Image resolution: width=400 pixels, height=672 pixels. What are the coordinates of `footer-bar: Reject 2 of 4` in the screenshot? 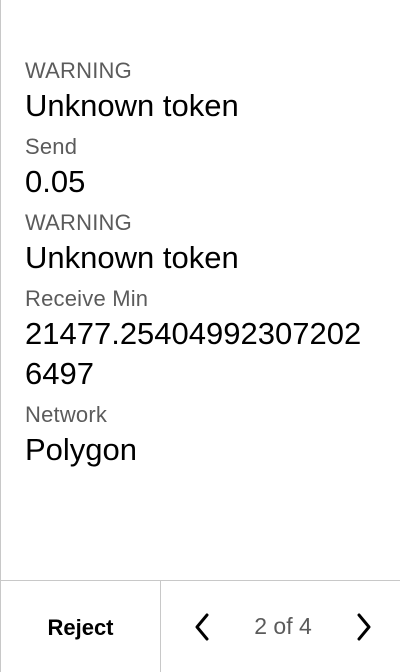 It's located at (200, 626).